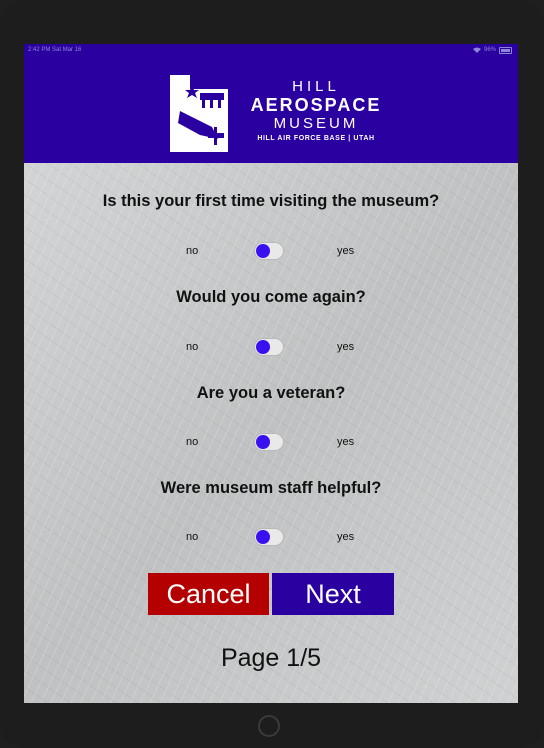 The height and width of the screenshot is (748, 544). I want to click on logo-line-hill: HILL, so click(316, 86).